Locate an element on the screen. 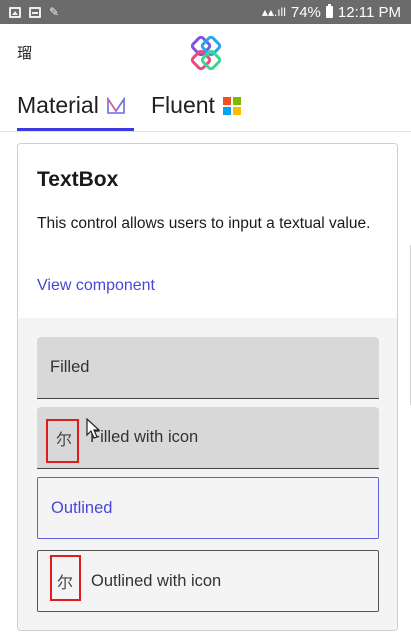 Image resolution: width=411 pixels, height=635 pixels. tab-material: Material is located at coordinates (75, 111).